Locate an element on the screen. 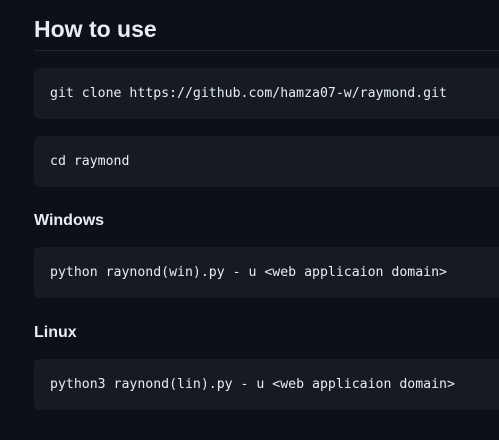  subheading-linux: Linux is located at coordinates (55, 332).